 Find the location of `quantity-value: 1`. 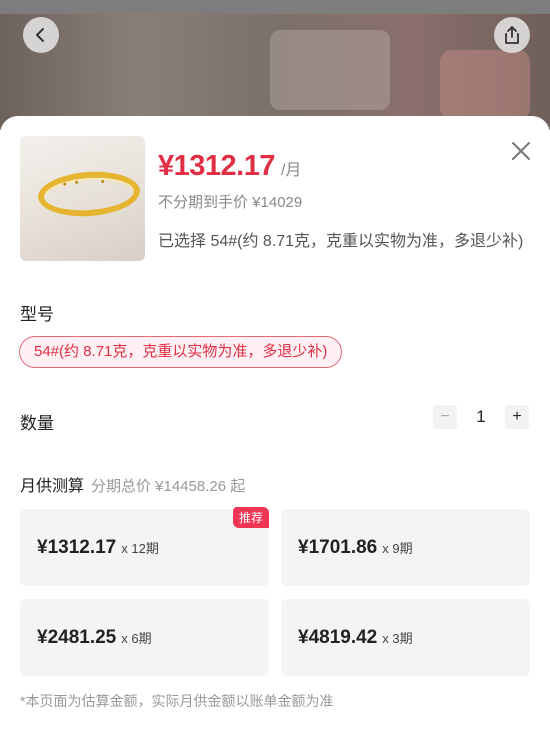

quantity-value: 1 is located at coordinates (481, 417).